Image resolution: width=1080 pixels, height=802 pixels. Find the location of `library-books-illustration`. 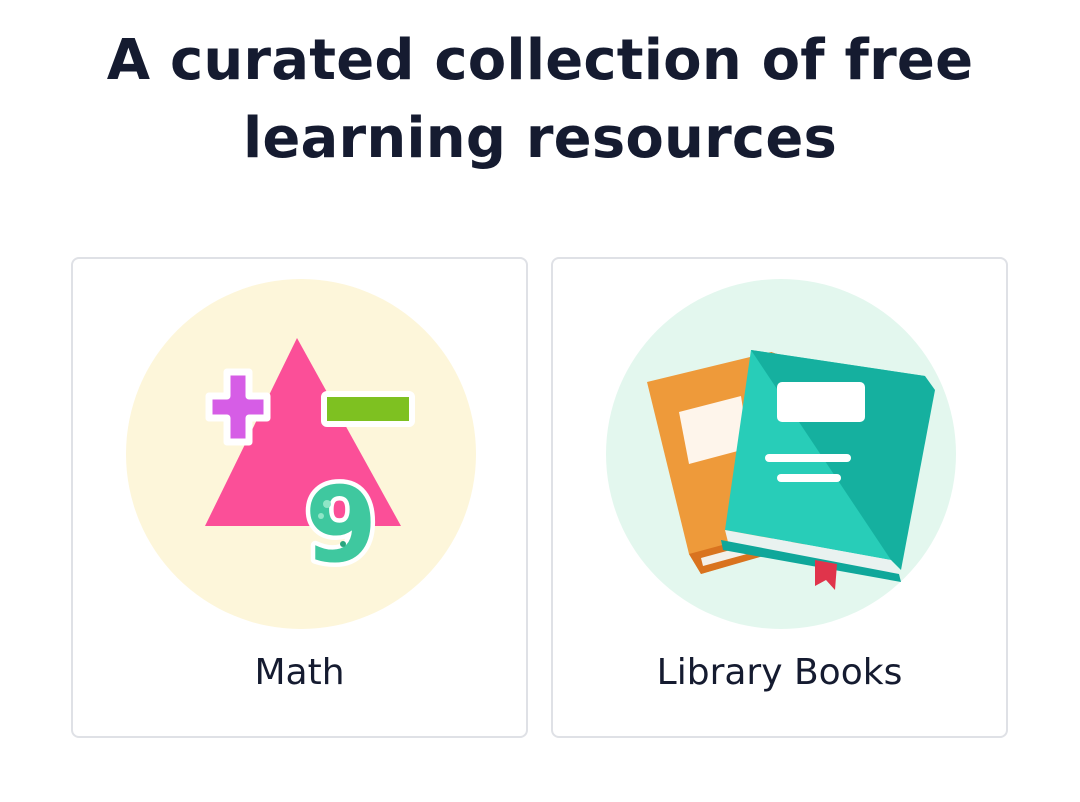

library-books-illustration is located at coordinates (781, 454).